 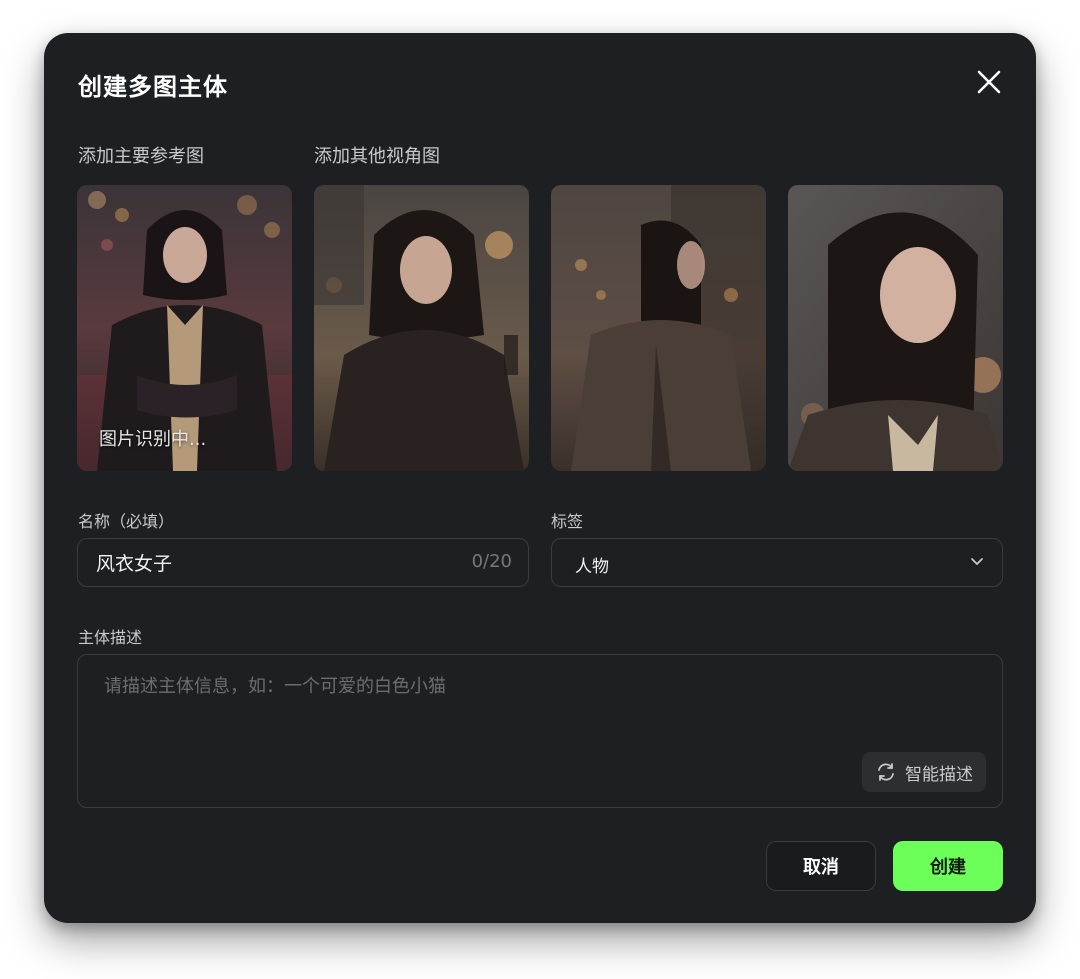 What do you see at coordinates (948, 866) in the screenshot?
I see `create-button: 创建` at bounding box center [948, 866].